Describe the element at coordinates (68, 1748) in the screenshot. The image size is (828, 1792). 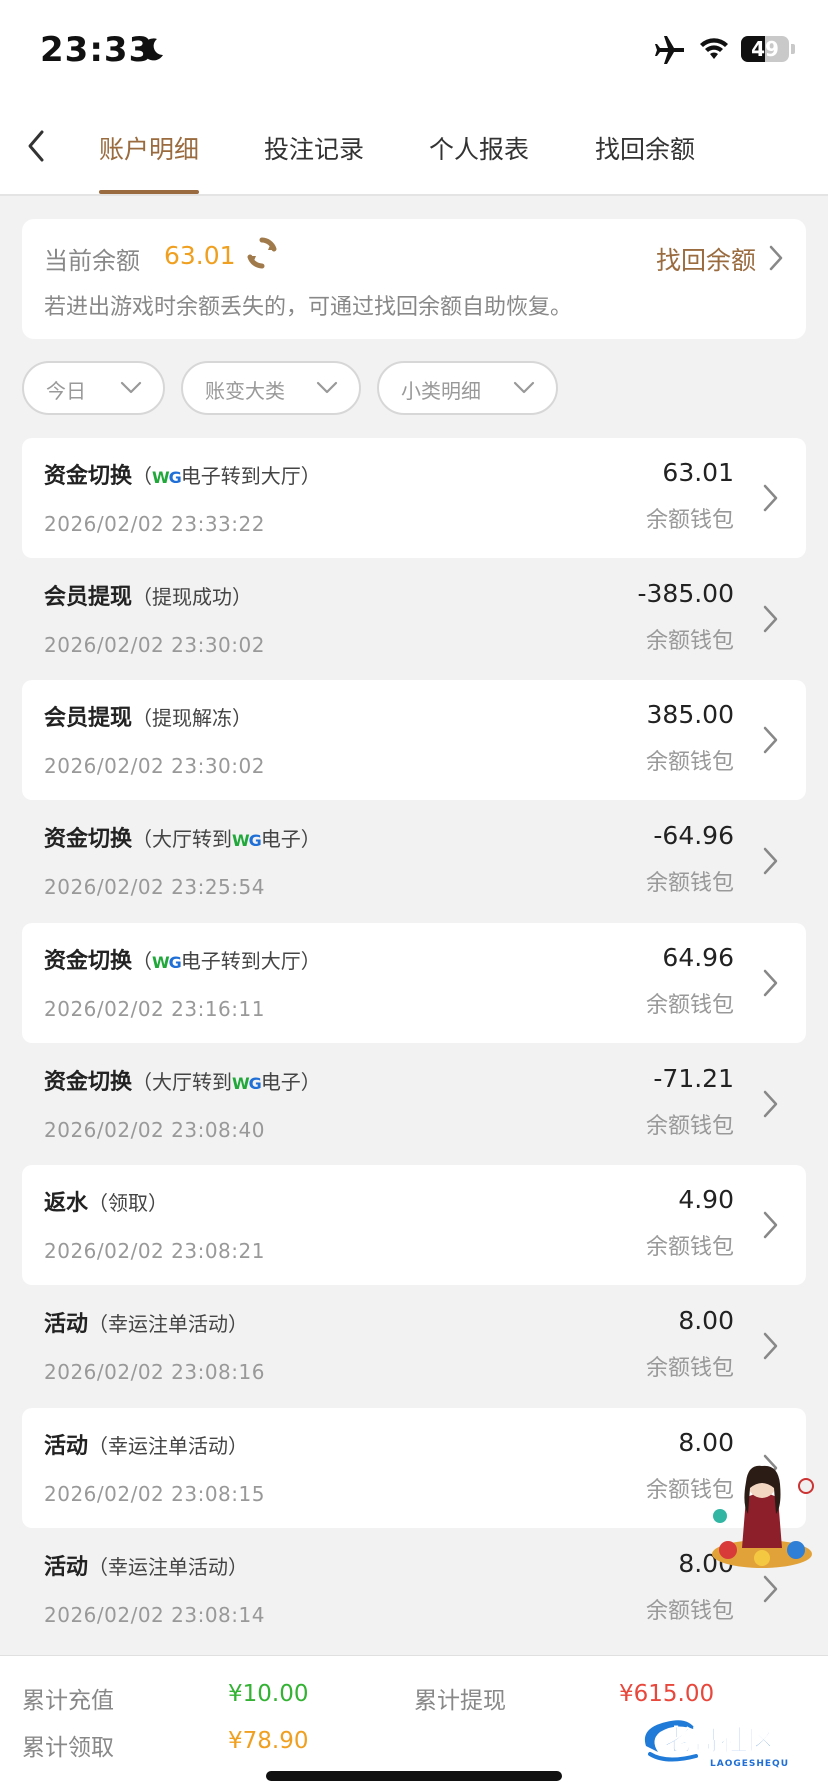
I see `total-claim-label: 累计领取` at that location.